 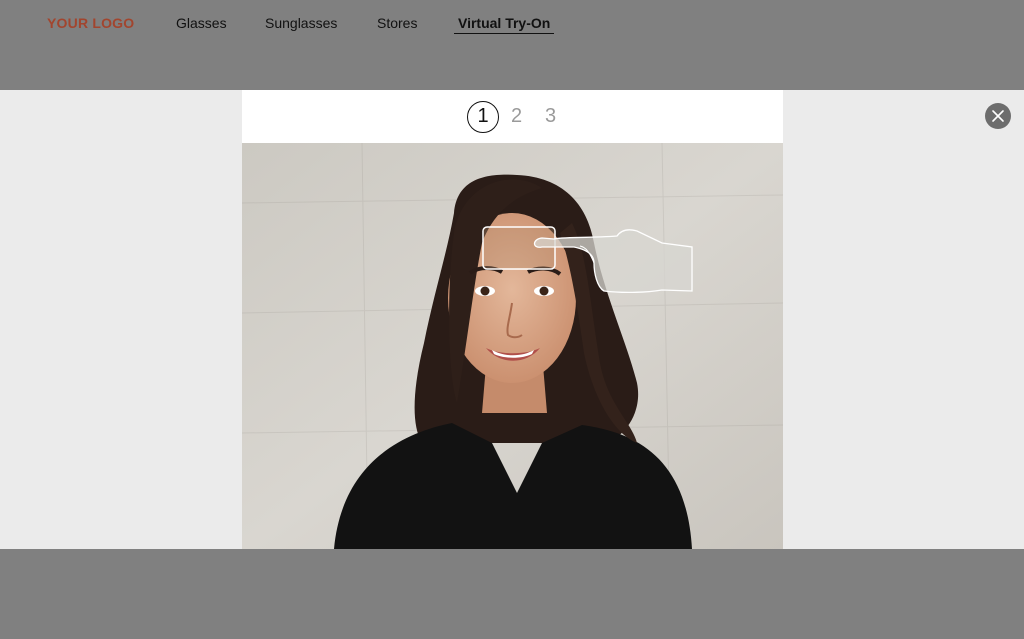 I want to click on step-1: 1, so click(x=483, y=117).